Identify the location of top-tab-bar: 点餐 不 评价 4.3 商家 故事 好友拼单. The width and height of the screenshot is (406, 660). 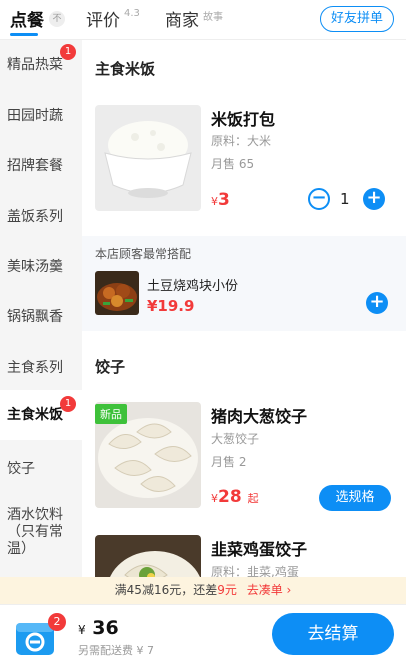
(203, 20).